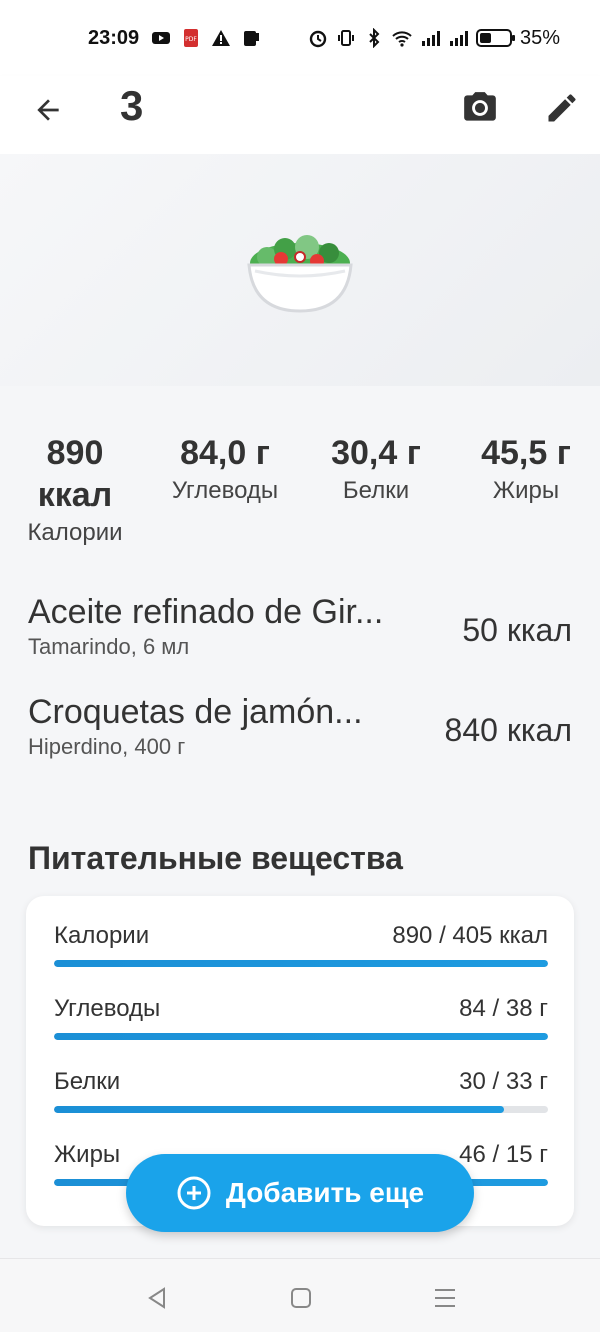  What do you see at coordinates (470, 935) in the screenshot?
I see `nutrient-value: 890 / 405 ккал` at bounding box center [470, 935].